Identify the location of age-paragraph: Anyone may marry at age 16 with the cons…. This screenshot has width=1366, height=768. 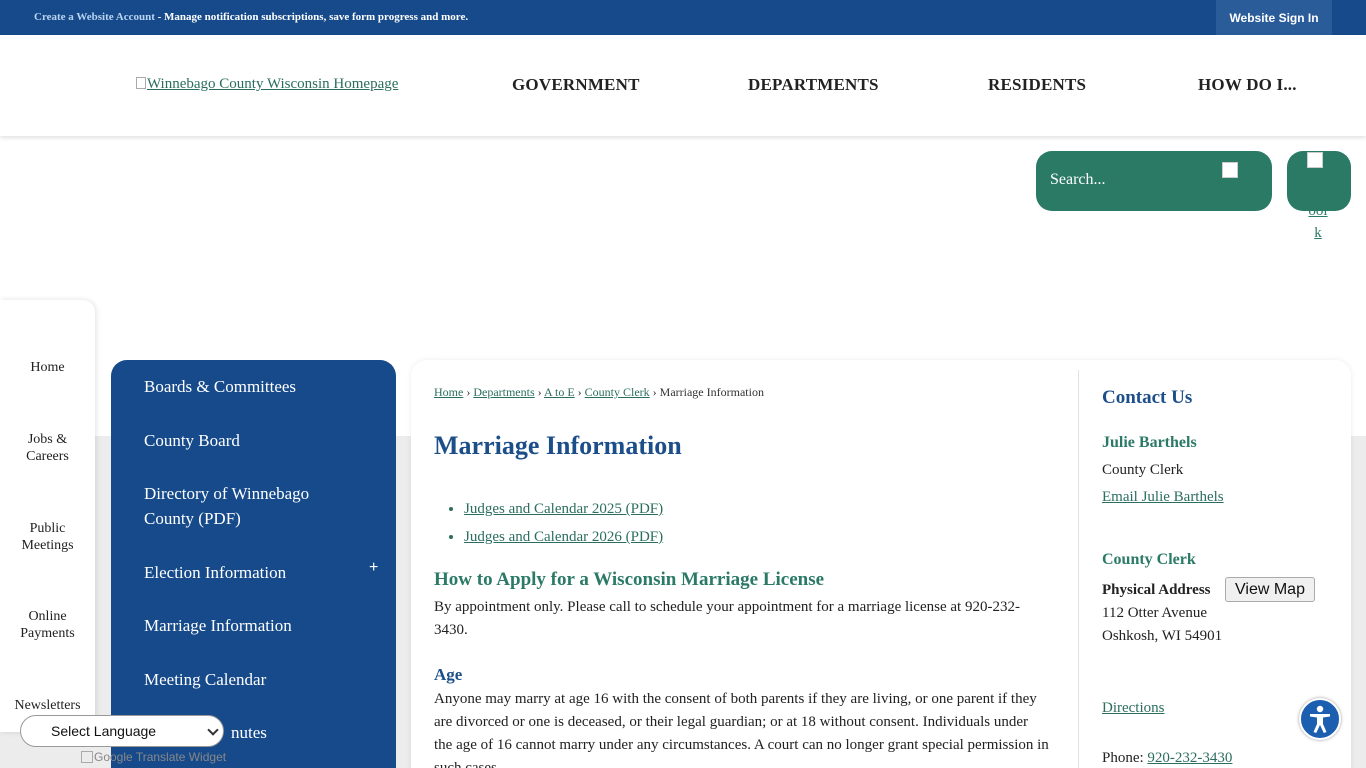
(741, 729).